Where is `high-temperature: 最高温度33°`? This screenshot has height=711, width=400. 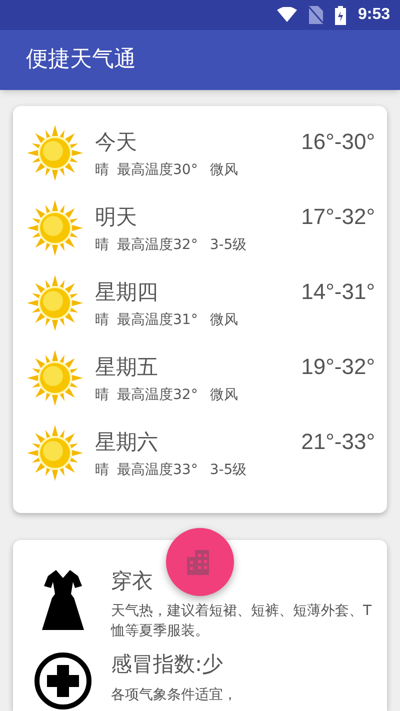
high-temperature: 最高温度33° is located at coordinates (157, 470).